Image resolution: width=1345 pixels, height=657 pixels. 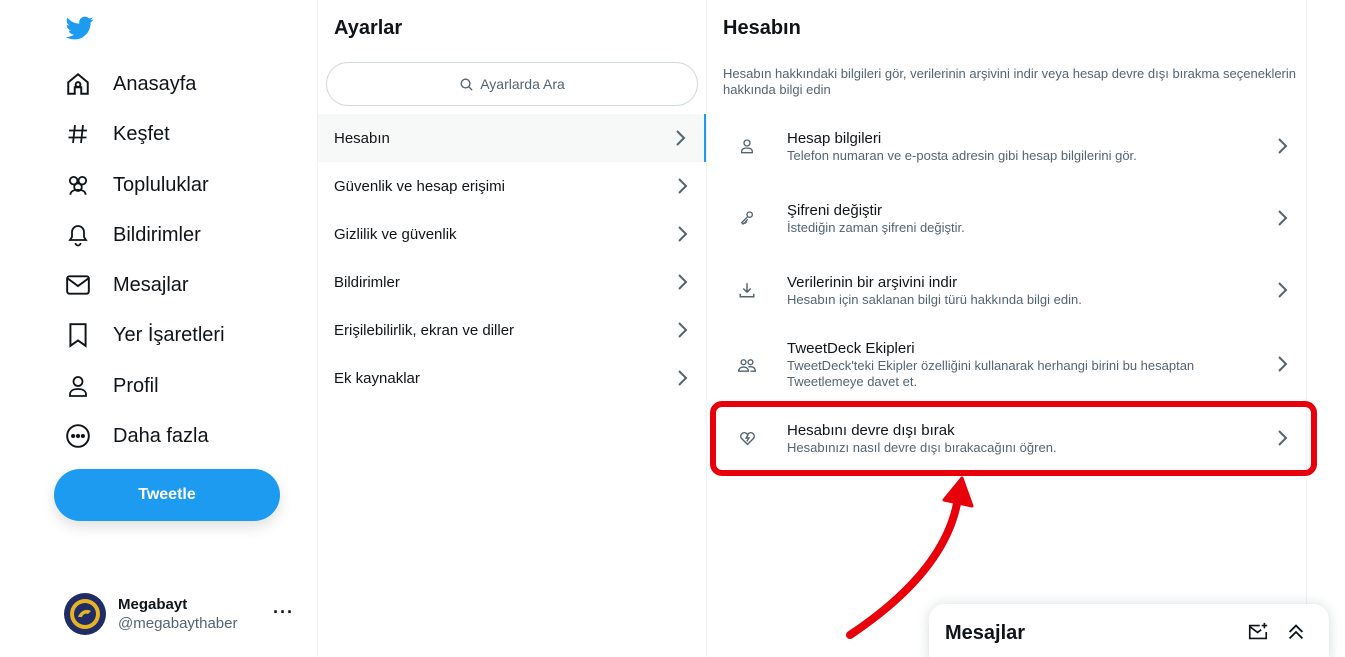 What do you see at coordinates (80, 29) in the screenshot?
I see `twitter-logo-icon` at bounding box center [80, 29].